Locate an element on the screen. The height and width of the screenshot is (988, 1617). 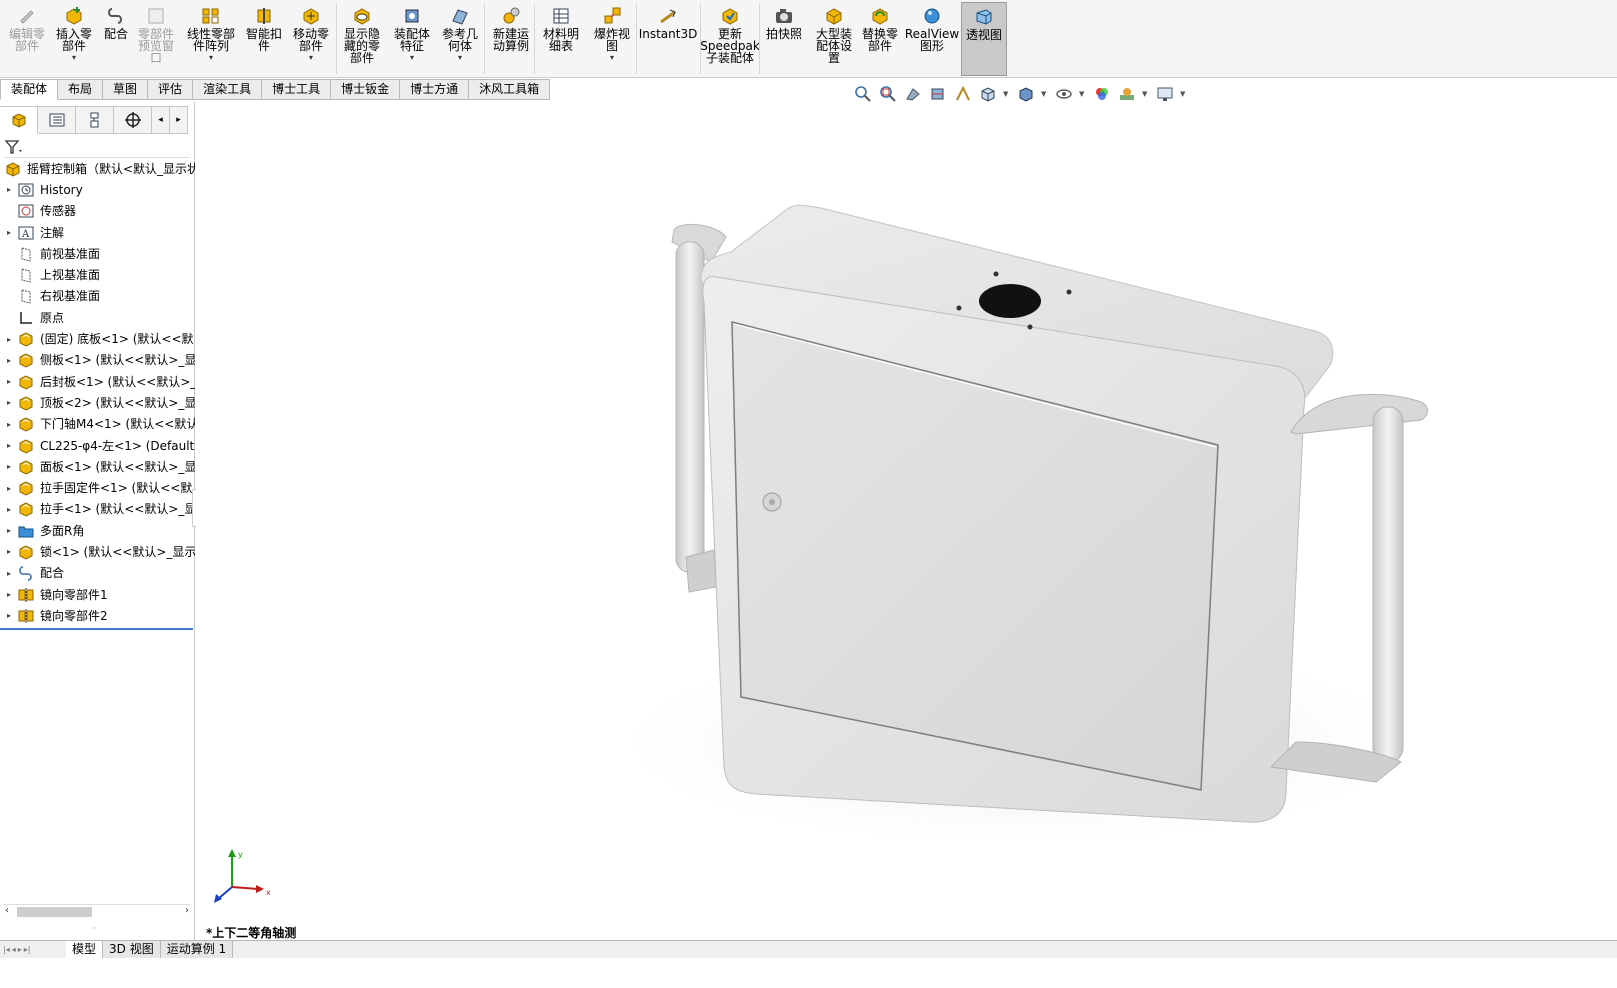
ribbon-button-insert-component: 插入零 部件 ▾ is located at coordinates (74, 39).